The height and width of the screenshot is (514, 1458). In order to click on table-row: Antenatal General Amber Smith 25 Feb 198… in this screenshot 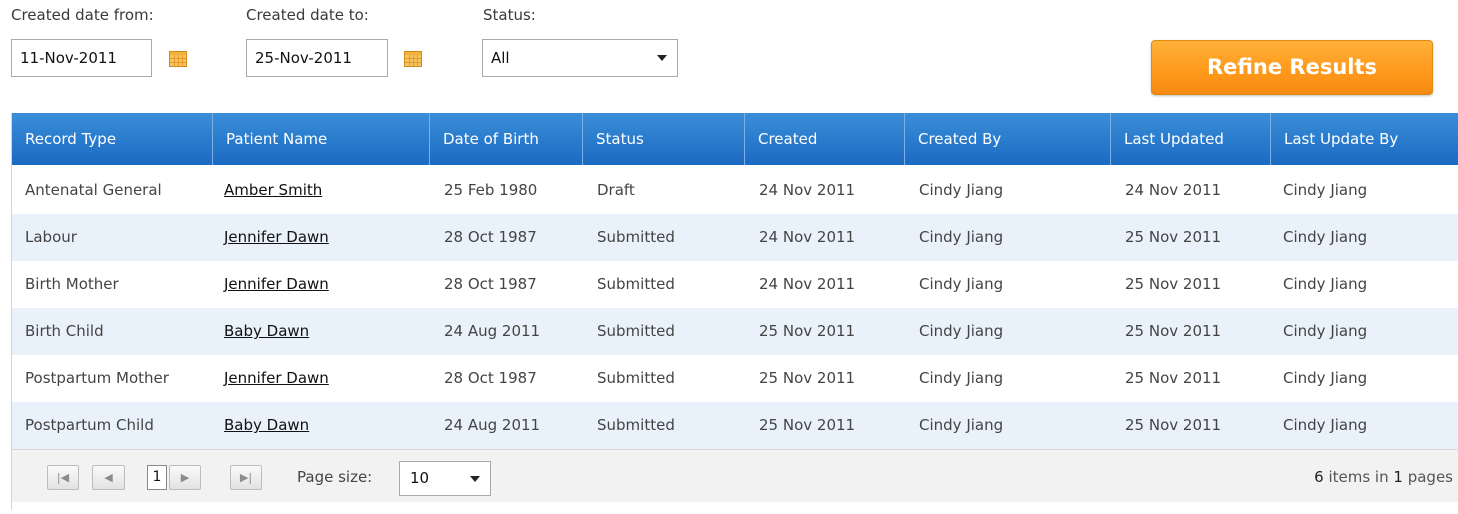, I will do `click(735, 190)`.